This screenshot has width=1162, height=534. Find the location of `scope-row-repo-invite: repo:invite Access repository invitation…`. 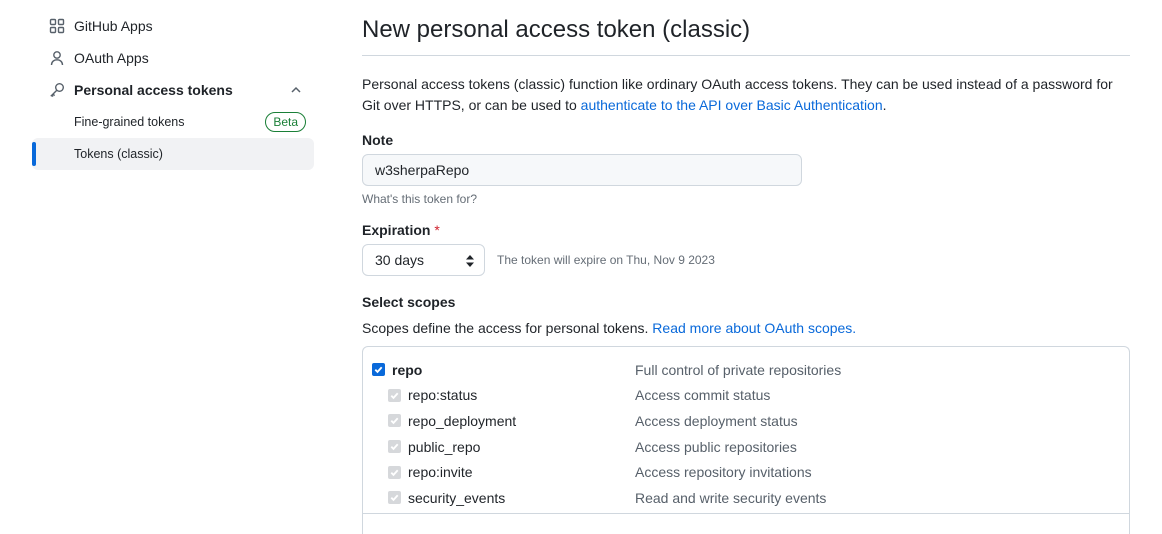

scope-row-repo-invite: repo:invite Access repository invitation… is located at coordinates (746, 472).